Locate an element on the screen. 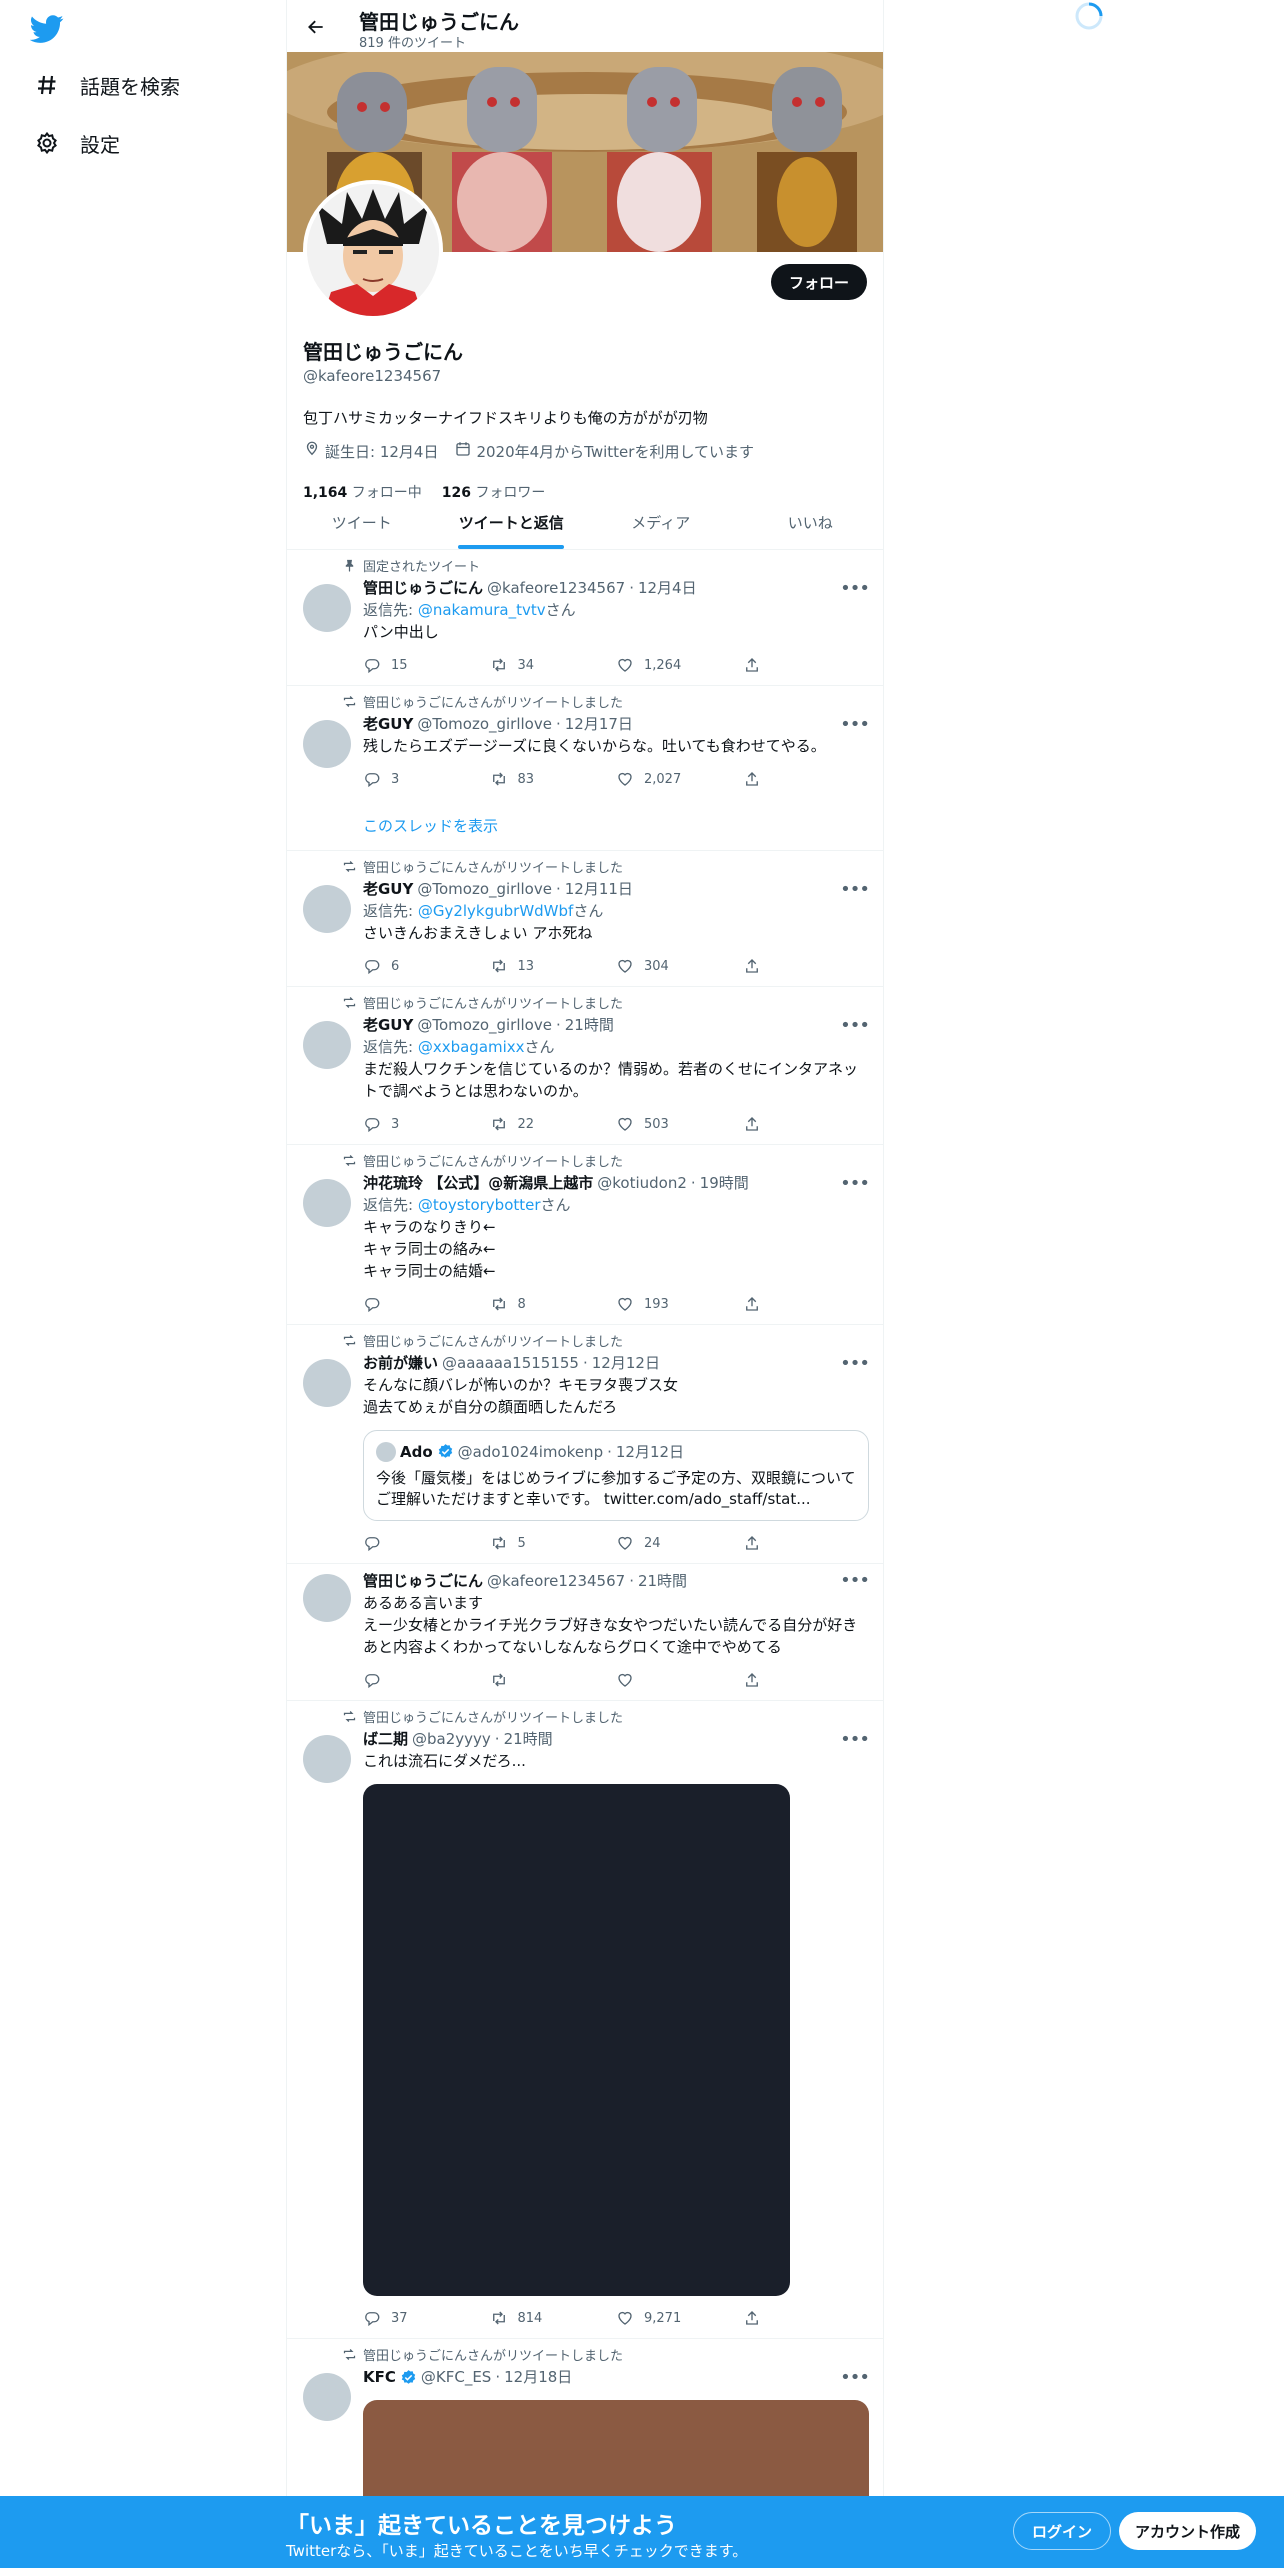  tweet-time: 19時間 is located at coordinates (724, 1183).